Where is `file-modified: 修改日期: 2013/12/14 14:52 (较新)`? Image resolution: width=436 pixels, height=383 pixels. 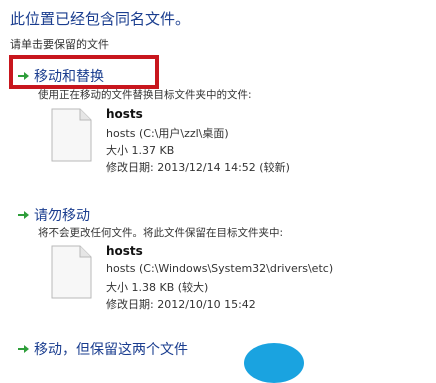 file-modified: 修改日期: 2013/12/14 14:52 (较新) is located at coordinates (198, 167).